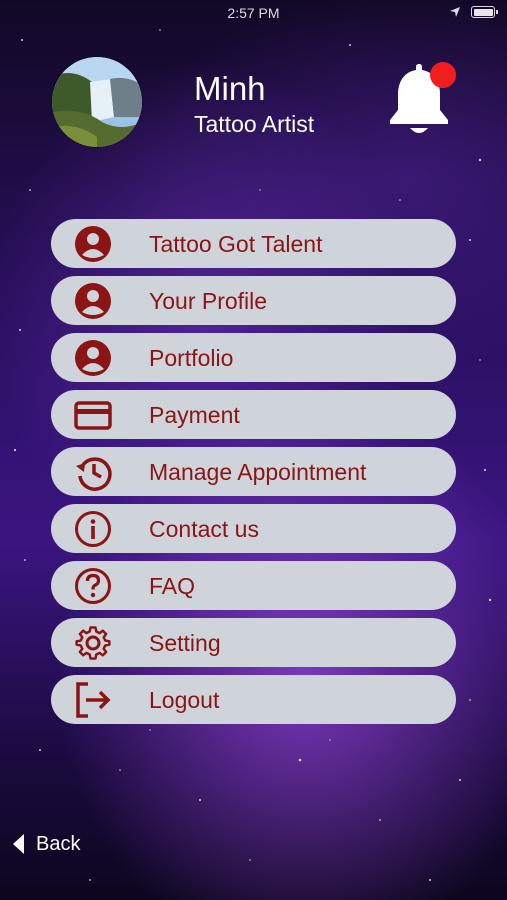 The height and width of the screenshot is (900, 507). What do you see at coordinates (194, 415) in the screenshot?
I see `menu-label: Payment` at bounding box center [194, 415].